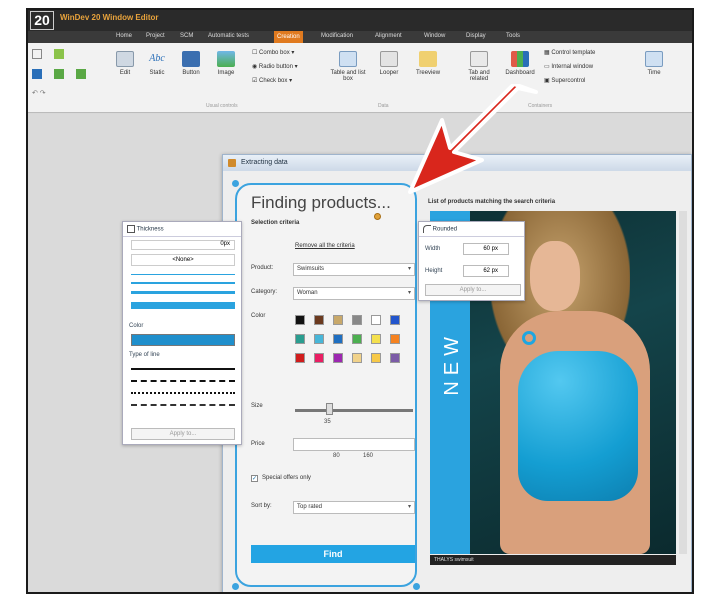 Image resolution: width=706 pixels, height=599 pixels. What do you see at coordinates (354, 507) in the screenshot?
I see `sort-combo: Top rated ▾` at bounding box center [354, 507].